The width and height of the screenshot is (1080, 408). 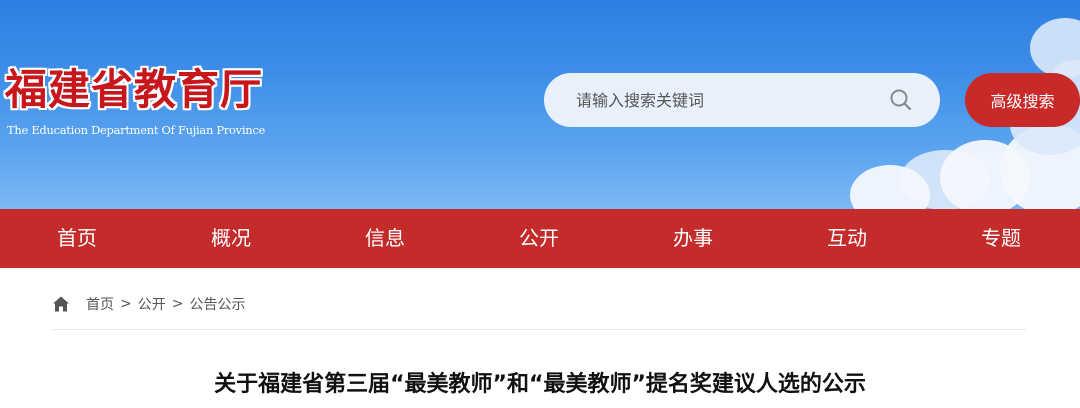 I want to click on nav-item-interaction: 互动, so click(x=847, y=238).